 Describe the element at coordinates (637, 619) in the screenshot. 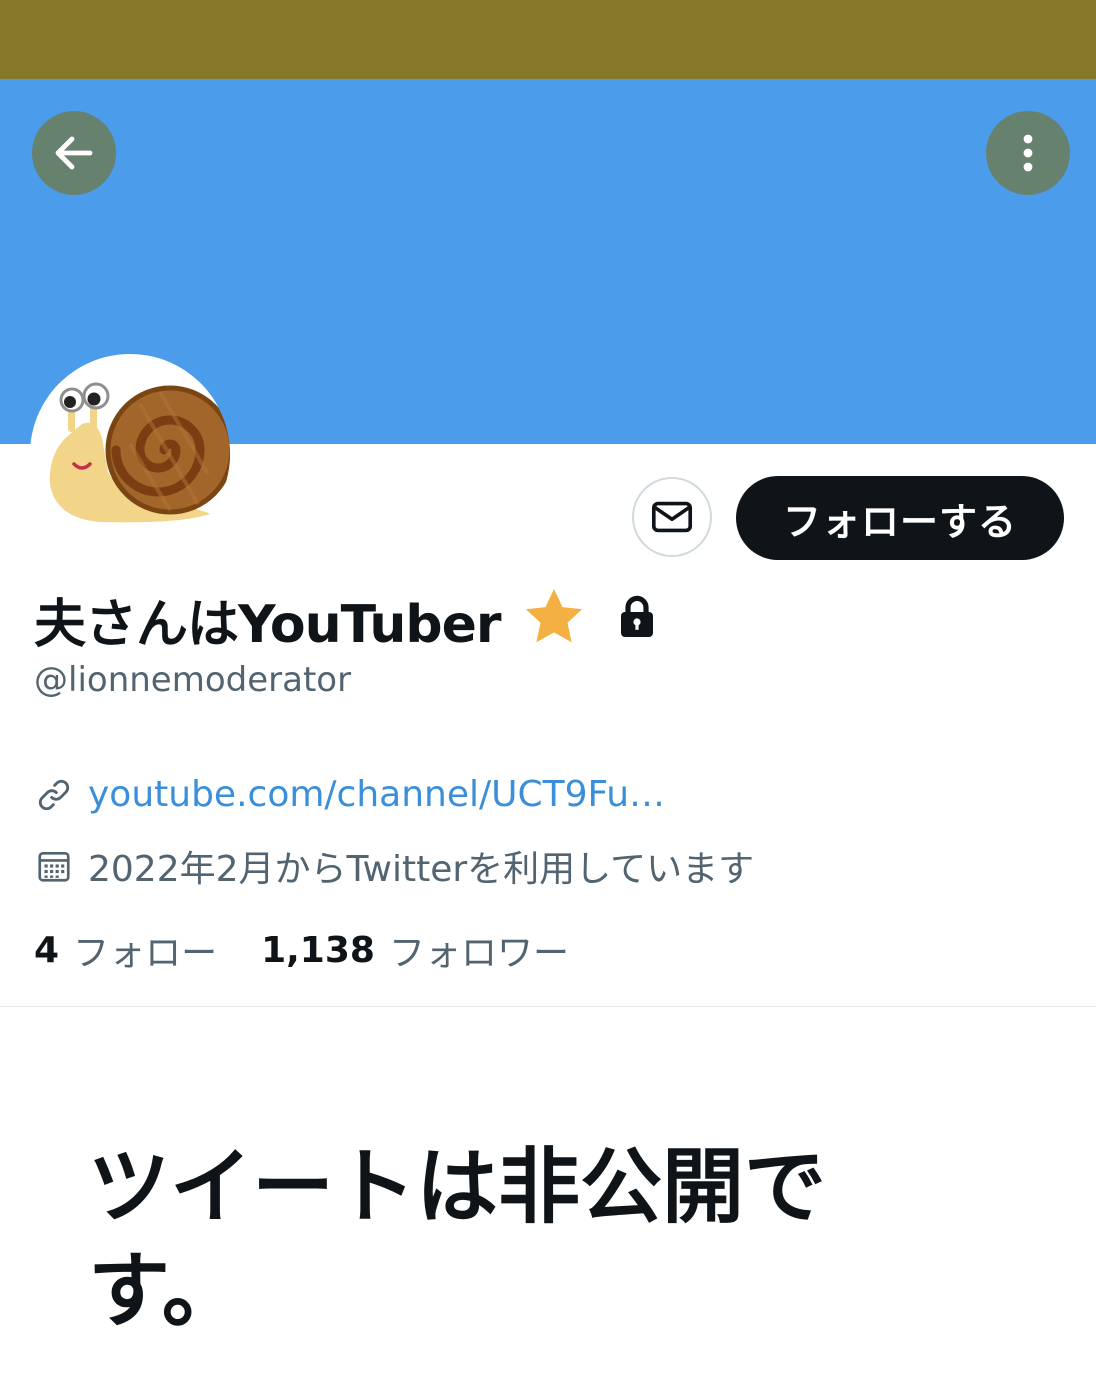

I see `lock-icon` at that location.